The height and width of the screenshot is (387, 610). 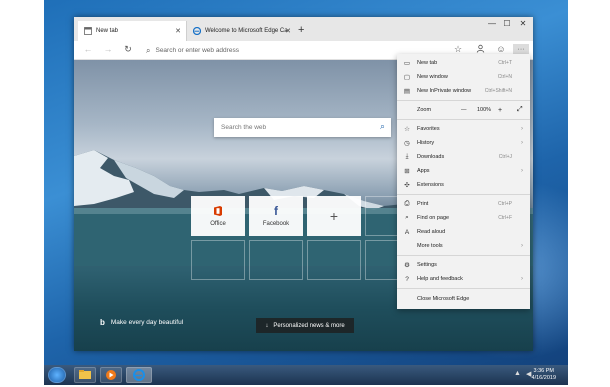 What do you see at coordinates (267, 325) in the screenshot?
I see `arrow-down-icon: ↓` at bounding box center [267, 325].